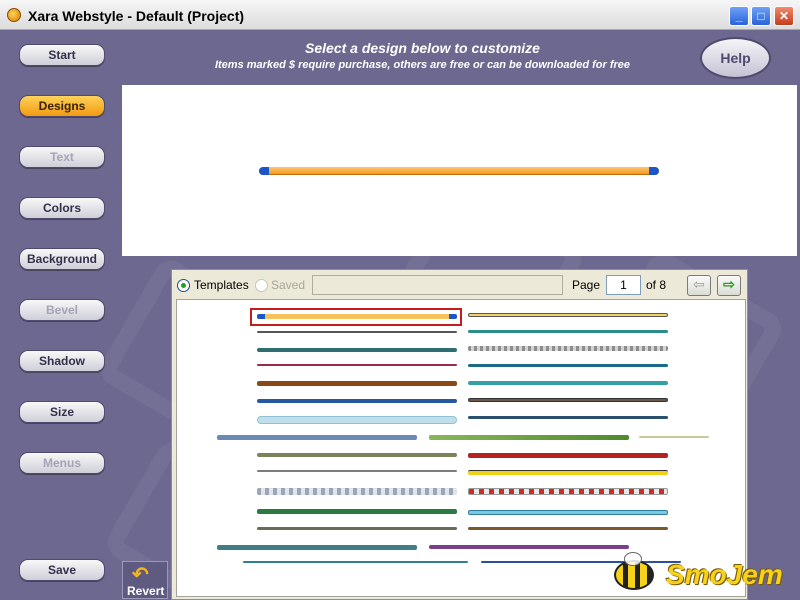 This screenshot has height=600, width=800. I want to click on nav-start-button: Start, so click(62, 55).